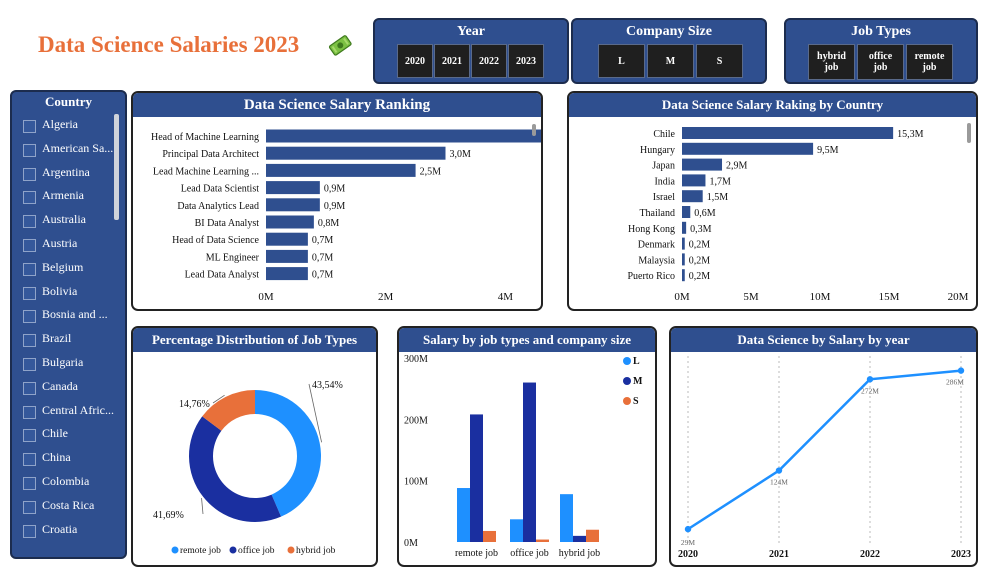  What do you see at coordinates (287, 239) in the screenshot?
I see `bar-head-of-data-science` at bounding box center [287, 239].